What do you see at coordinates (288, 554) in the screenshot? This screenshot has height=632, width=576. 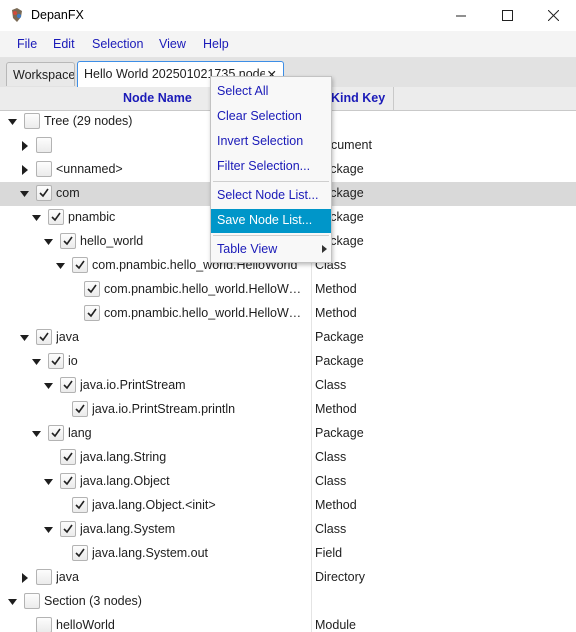 I see `tree-row: java.lang.System.out Field` at bounding box center [288, 554].